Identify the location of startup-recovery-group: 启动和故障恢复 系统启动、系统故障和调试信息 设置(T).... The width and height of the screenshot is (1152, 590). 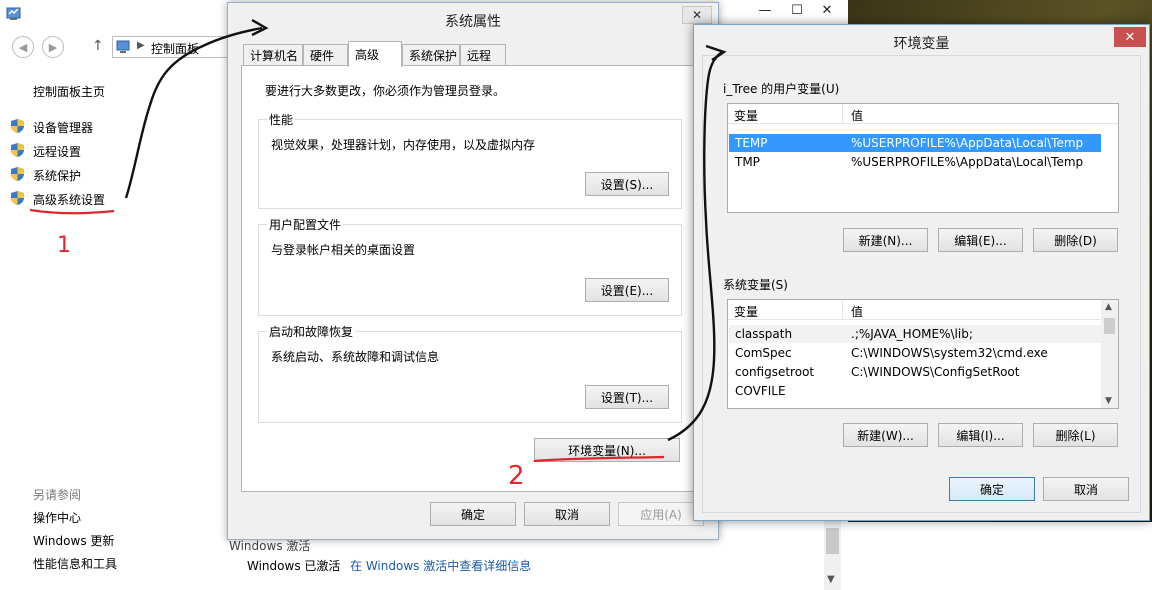
(470, 373).